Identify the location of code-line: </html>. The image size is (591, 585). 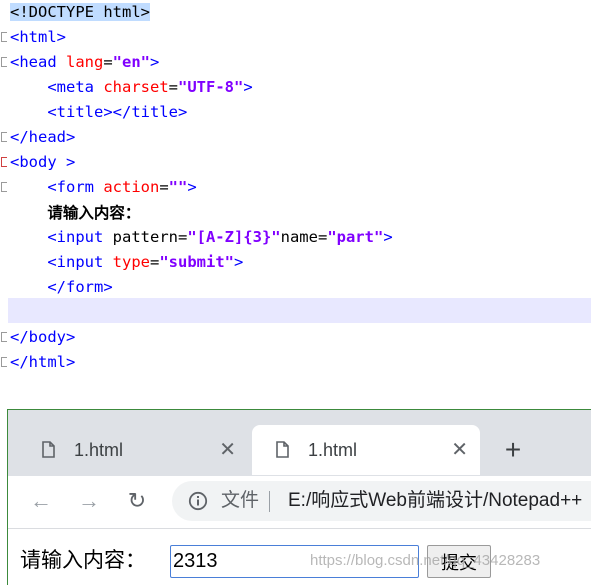
(42, 362).